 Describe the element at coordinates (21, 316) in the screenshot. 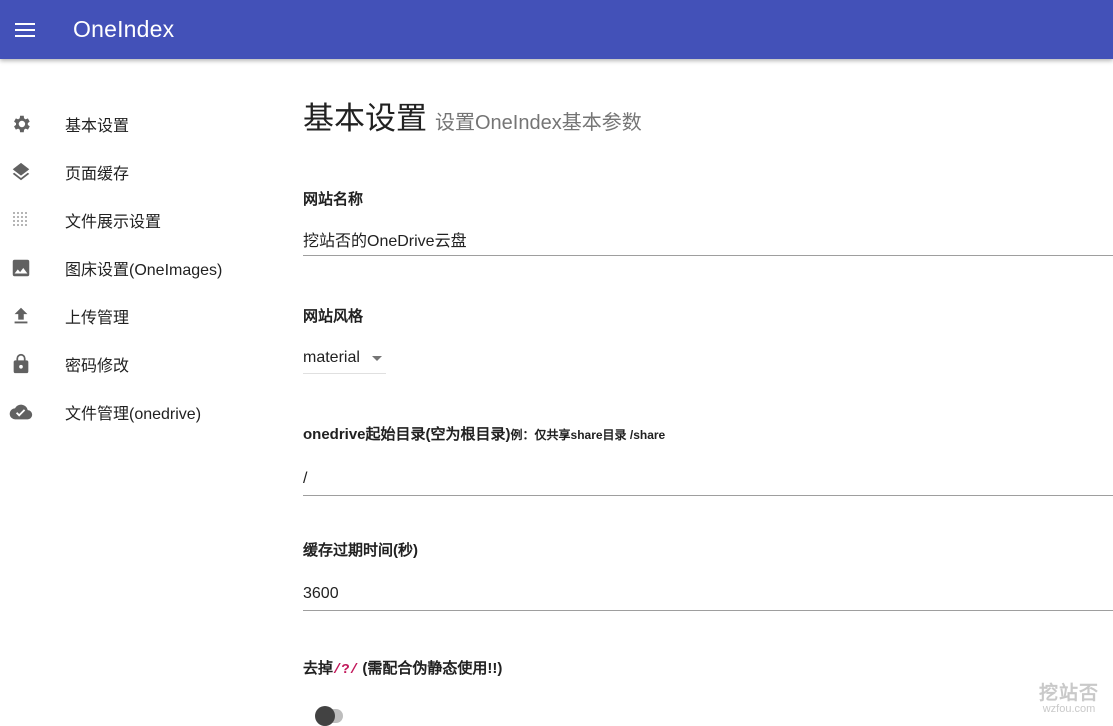

I see `upload-icon` at that location.